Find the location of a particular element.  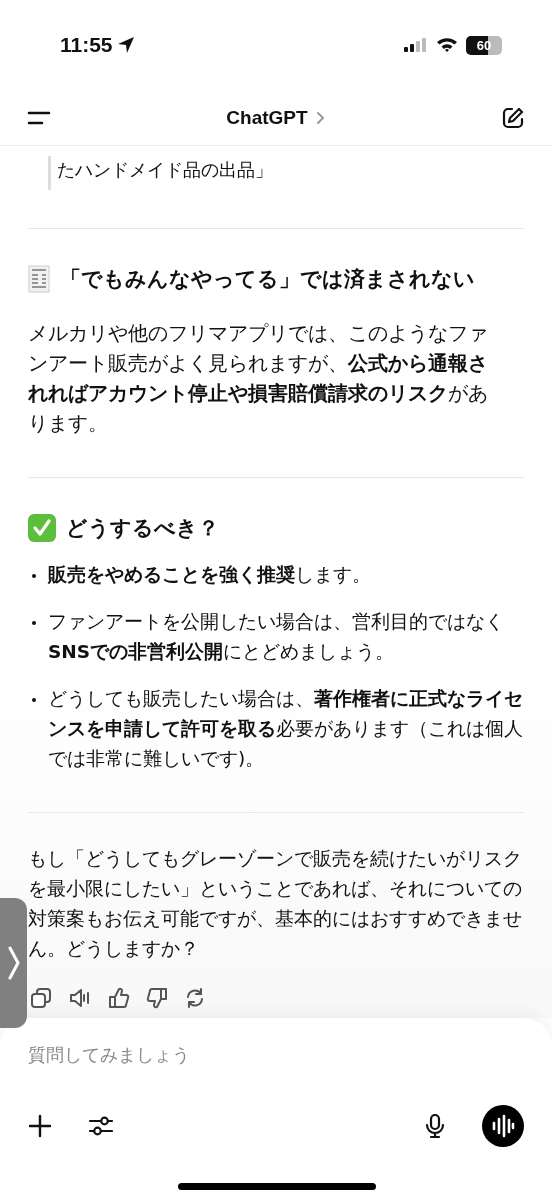

new-chat-icon is located at coordinates (513, 117).